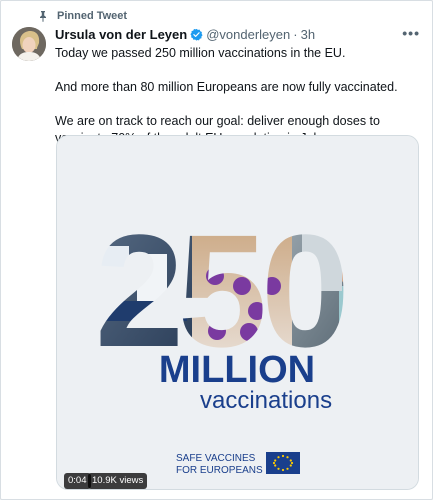 This screenshot has width=433, height=500. What do you see at coordinates (121, 34) in the screenshot?
I see `author-name: Ursula von der Leyen` at bounding box center [121, 34].